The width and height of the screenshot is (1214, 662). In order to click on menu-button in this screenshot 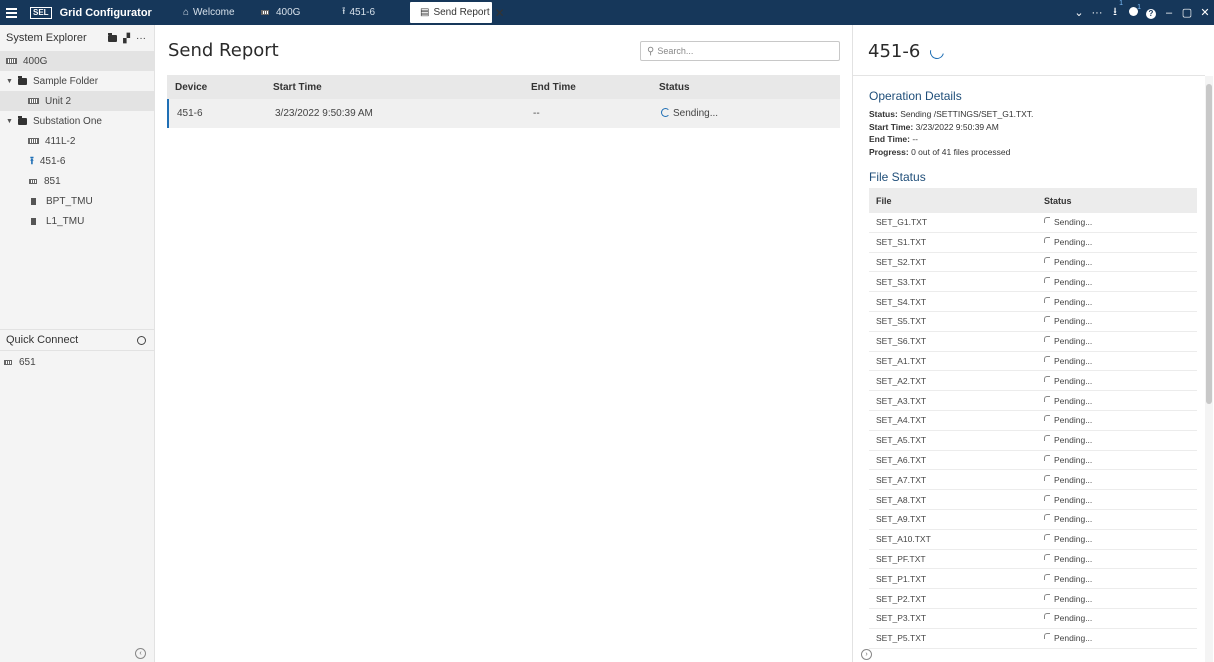, I will do `click(11, 12)`.